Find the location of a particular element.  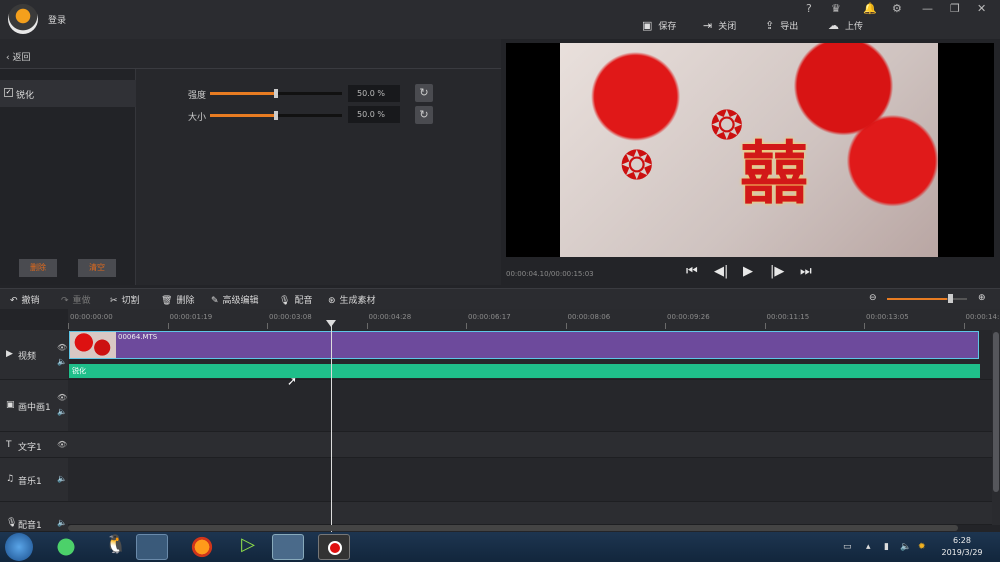

strength-value: 50.0 % is located at coordinates (374, 93).